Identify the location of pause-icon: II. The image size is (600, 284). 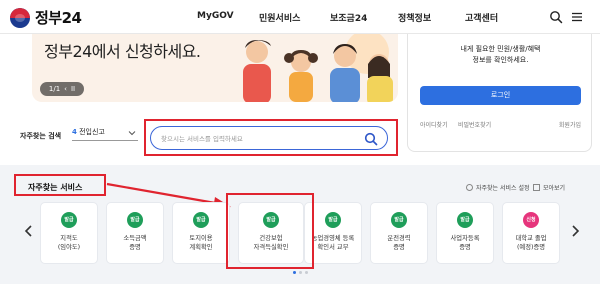
(73, 89).